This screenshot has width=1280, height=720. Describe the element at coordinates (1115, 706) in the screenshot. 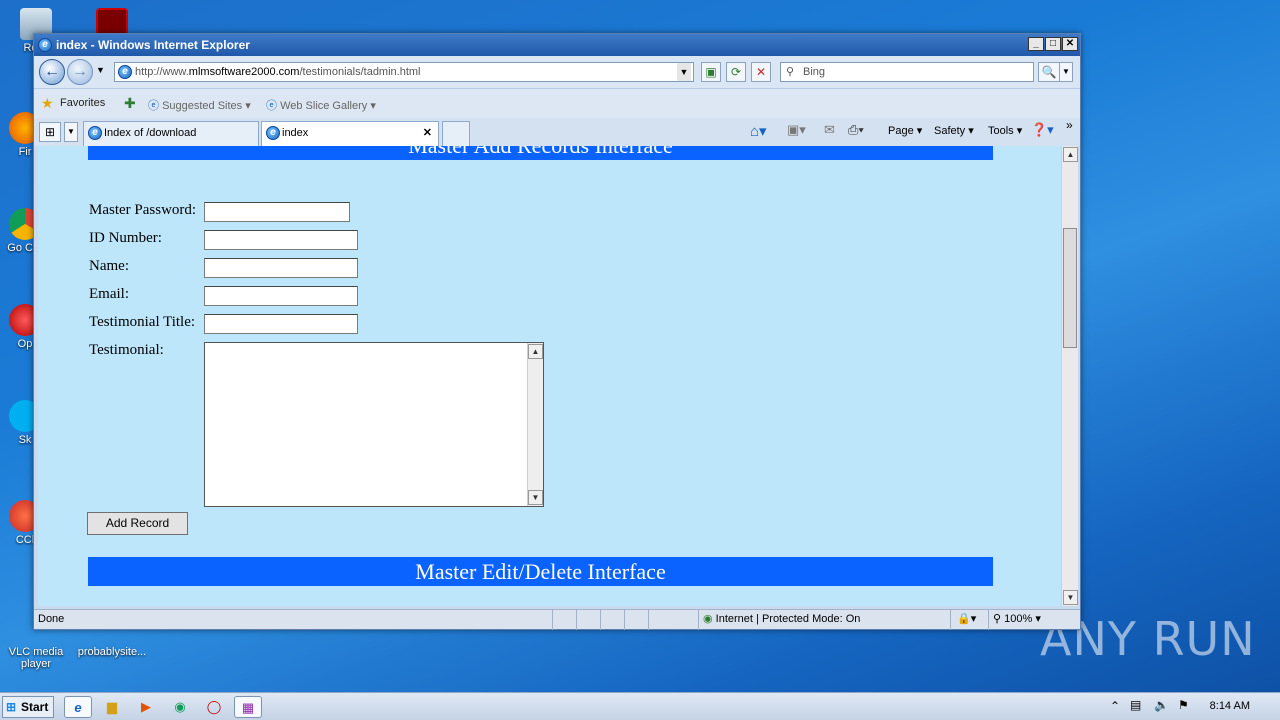

I see `tray-expand-icon: ⌃` at that location.